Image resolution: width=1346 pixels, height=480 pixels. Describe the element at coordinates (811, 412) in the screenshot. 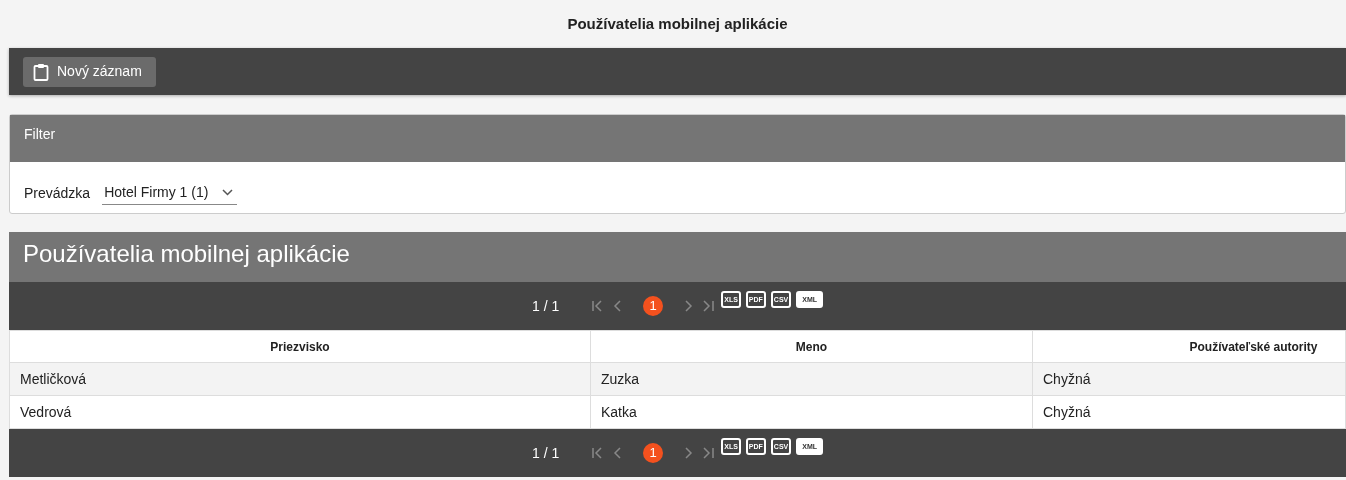

I see `table-cell: Katka` at that location.